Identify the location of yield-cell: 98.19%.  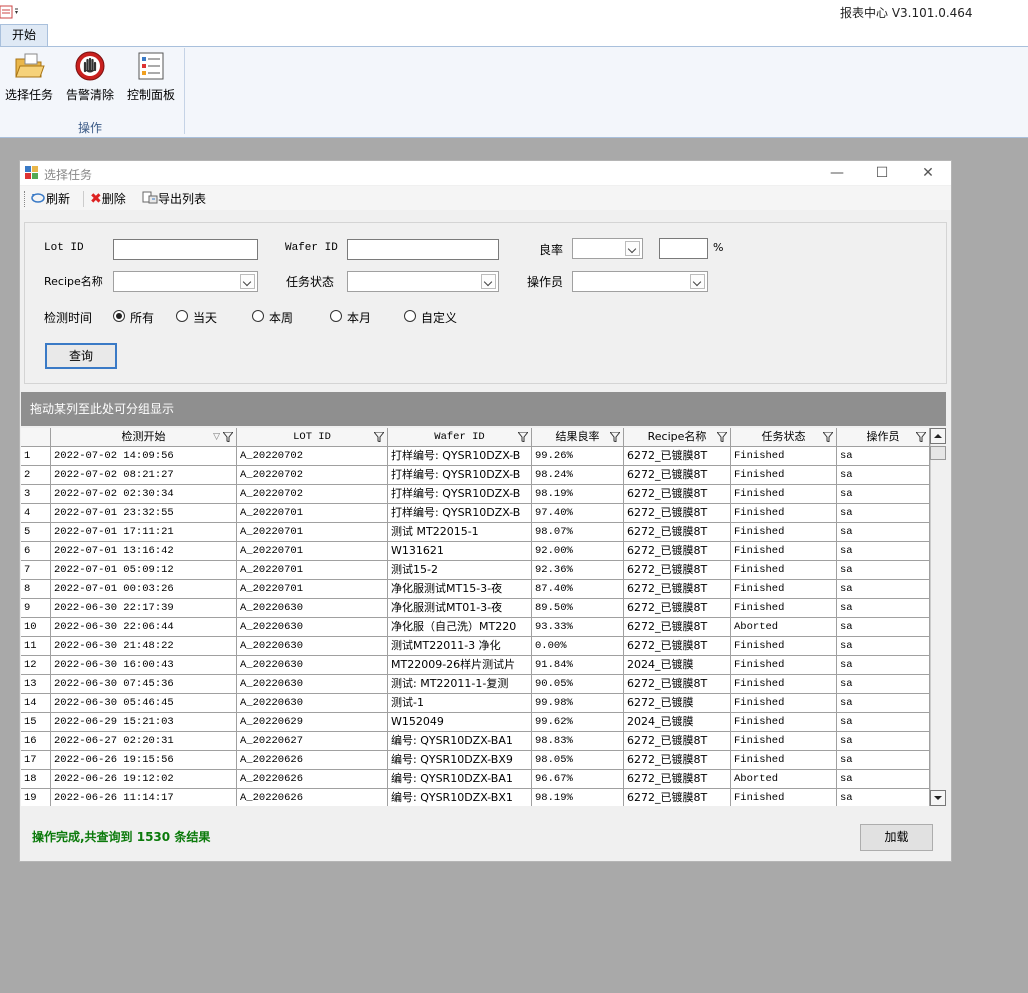
(578, 494).